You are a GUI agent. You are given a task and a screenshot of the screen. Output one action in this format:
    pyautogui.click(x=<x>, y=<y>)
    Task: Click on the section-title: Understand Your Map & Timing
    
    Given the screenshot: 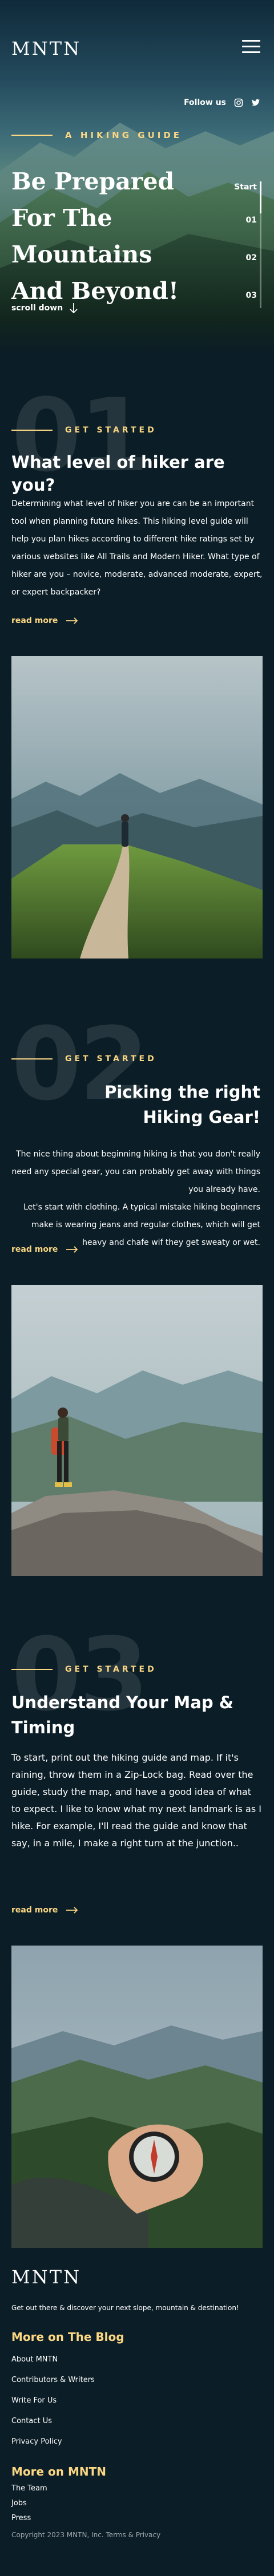 What is the action you would take?
    pyautogui.click(x=122, y=1715)
    